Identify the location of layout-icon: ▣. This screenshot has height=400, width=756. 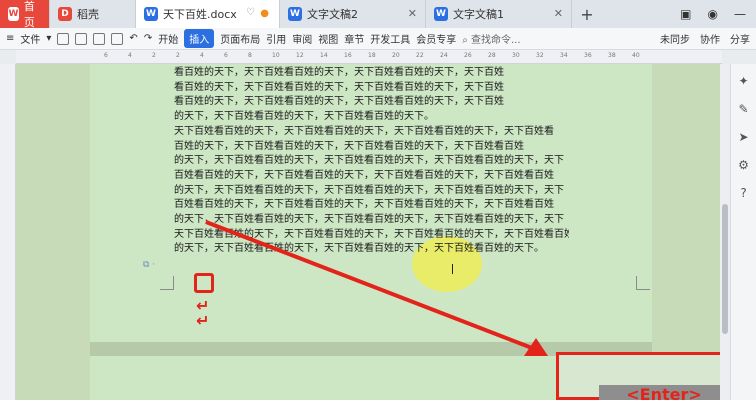
(685, 14).